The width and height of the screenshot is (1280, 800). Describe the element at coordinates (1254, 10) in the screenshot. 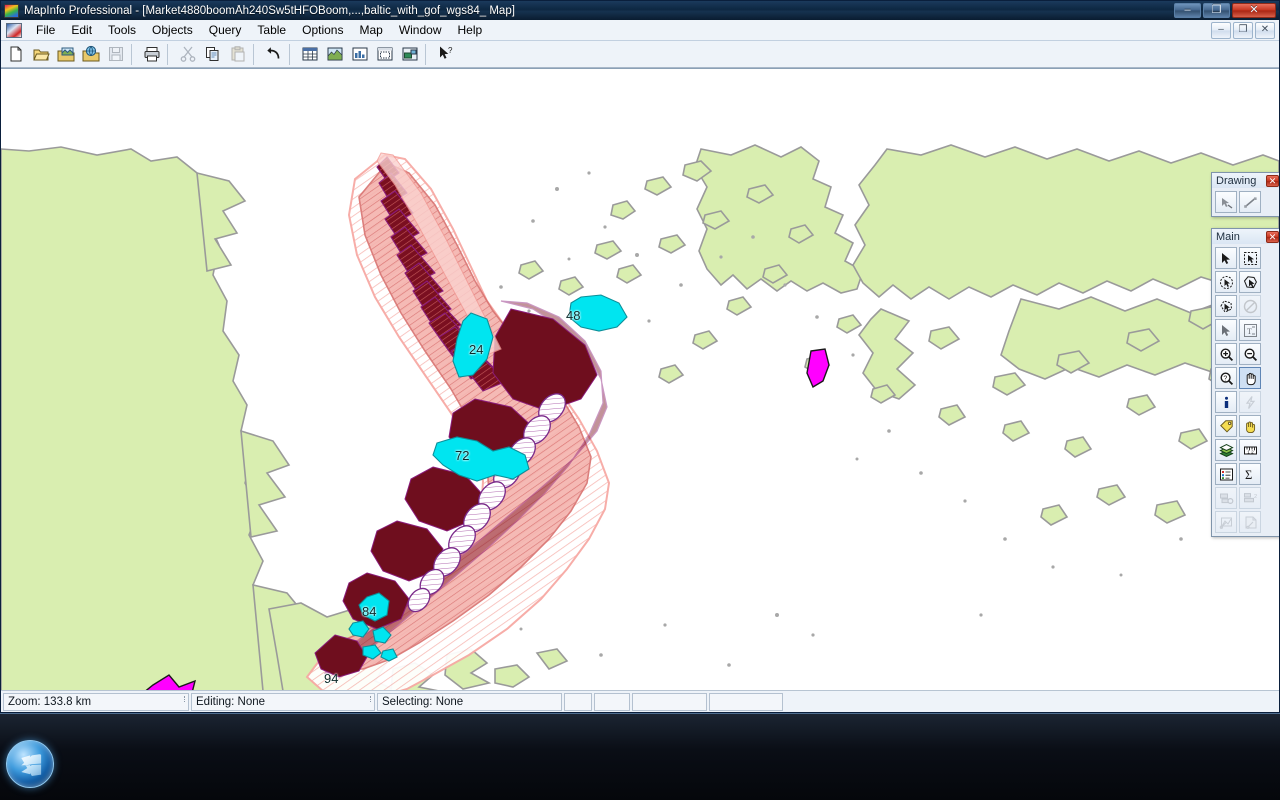

I see `close-button: ✕` at that location.